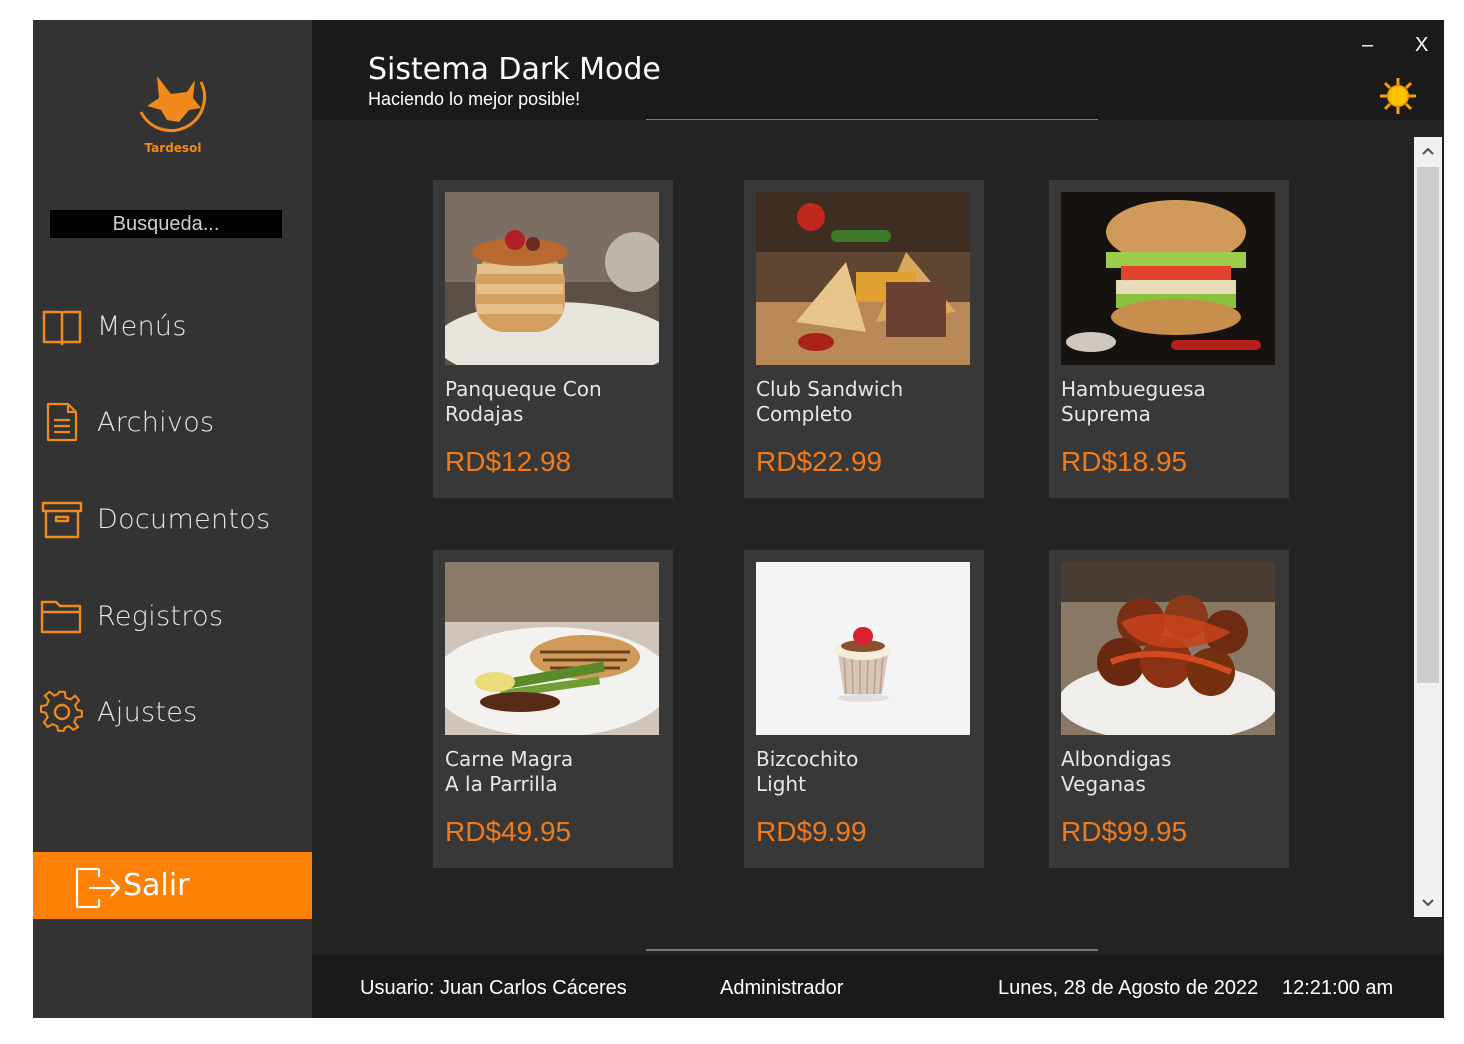  I want to click on exit-label: Salir, so click(156, 885).